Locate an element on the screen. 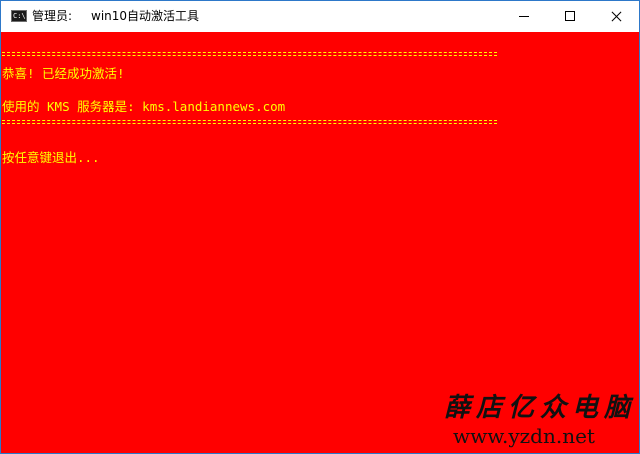 The height and width of the screenshot is (454, 640). close-button is located at coordinates (616, 16).